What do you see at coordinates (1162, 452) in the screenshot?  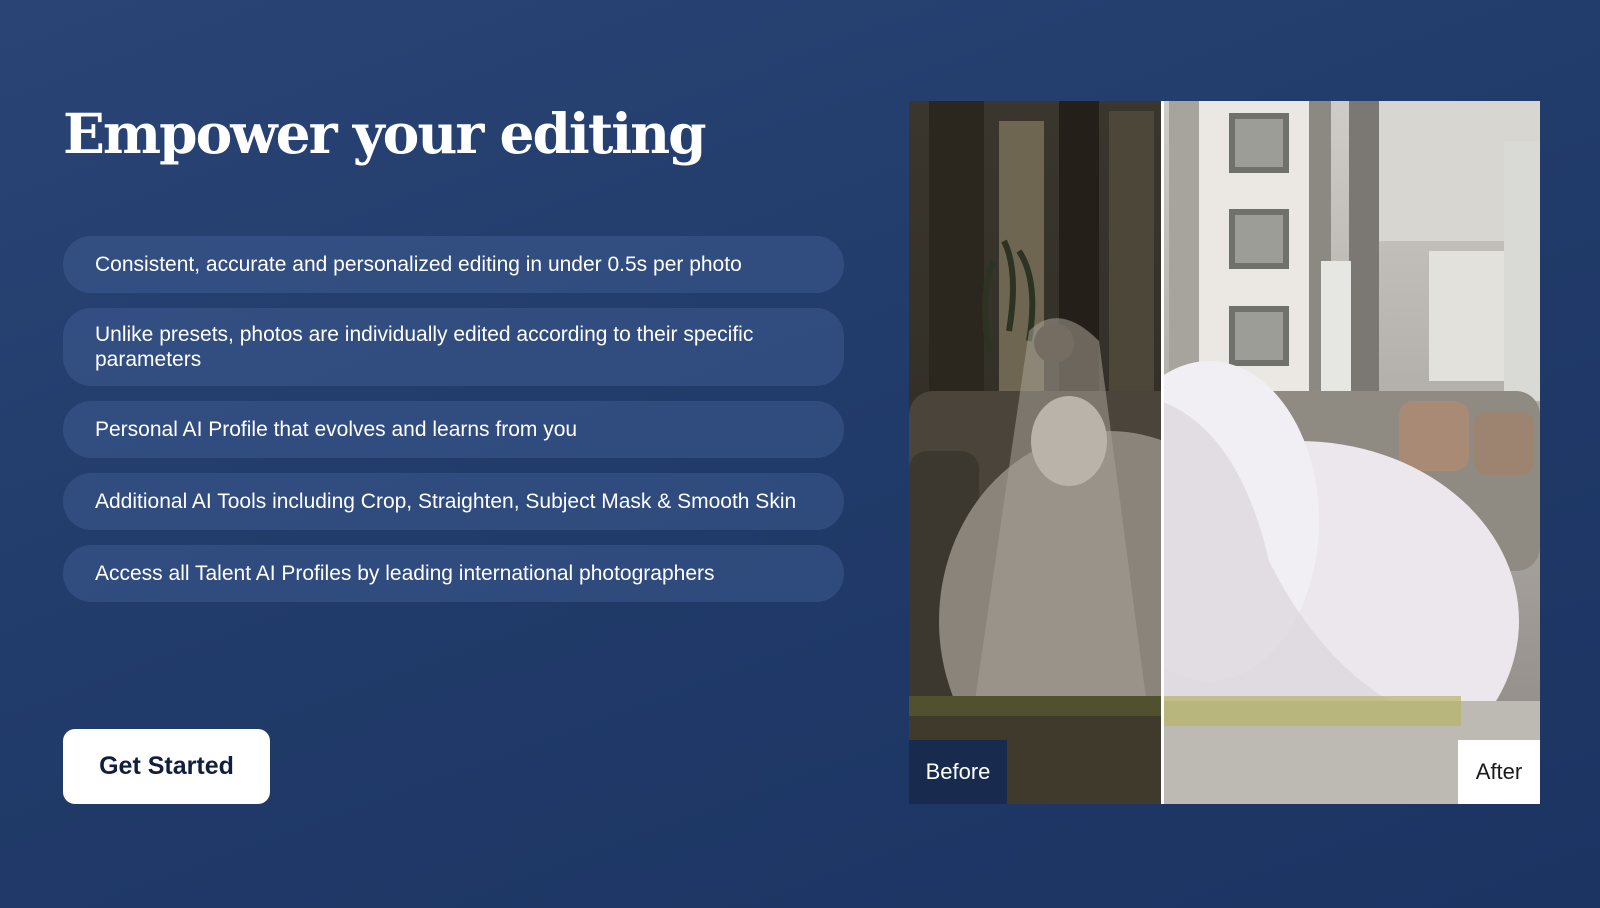 I see `comparison-slider-handle` at bounding box center [1162, 452].